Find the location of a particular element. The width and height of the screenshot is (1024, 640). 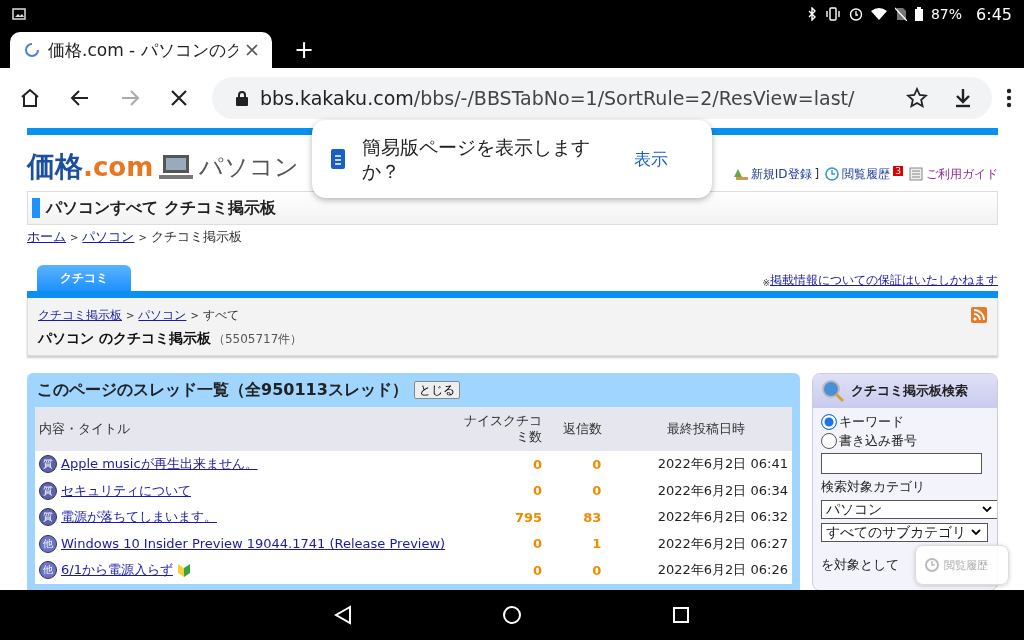

thread-list-heading: このページのスレッド一覧（全950113スレッド） is located at coordinates (222, 390).